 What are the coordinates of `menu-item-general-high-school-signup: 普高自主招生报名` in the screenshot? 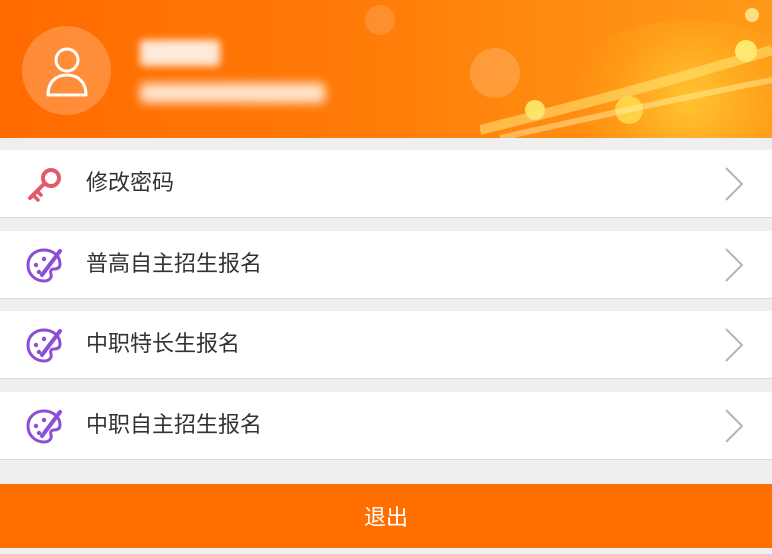 It's located at (386, 265).